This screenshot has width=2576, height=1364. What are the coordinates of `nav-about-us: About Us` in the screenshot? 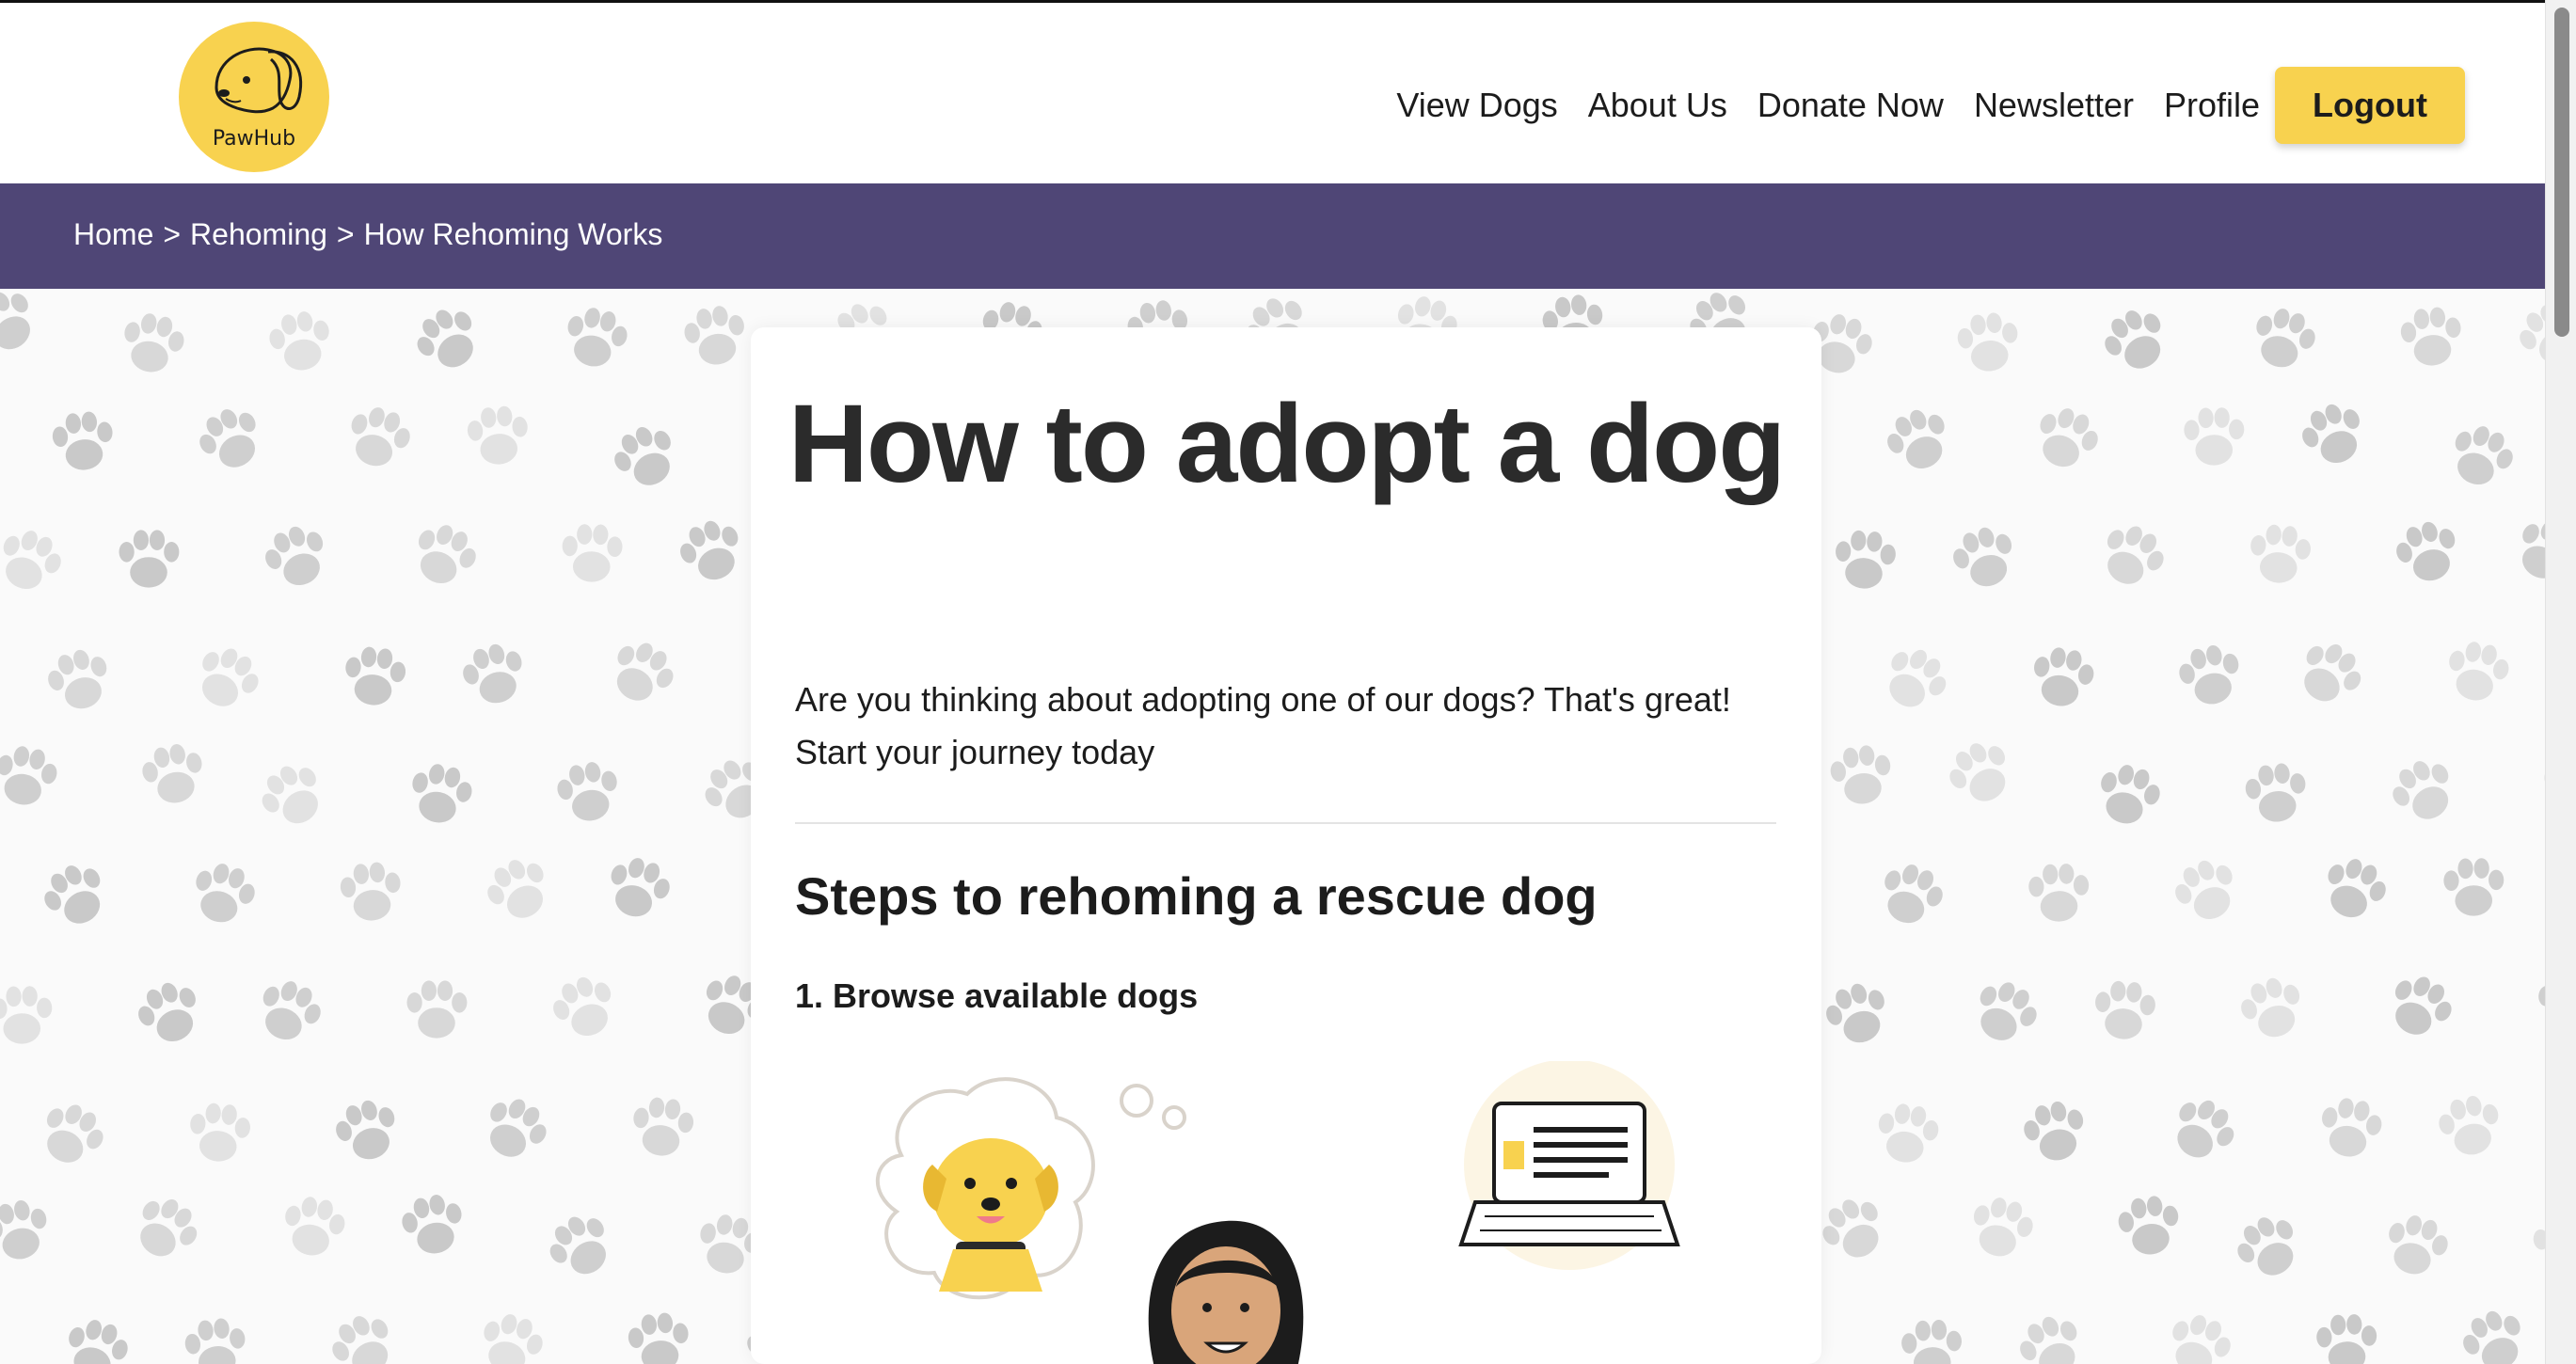 It's located at (1657, 105).